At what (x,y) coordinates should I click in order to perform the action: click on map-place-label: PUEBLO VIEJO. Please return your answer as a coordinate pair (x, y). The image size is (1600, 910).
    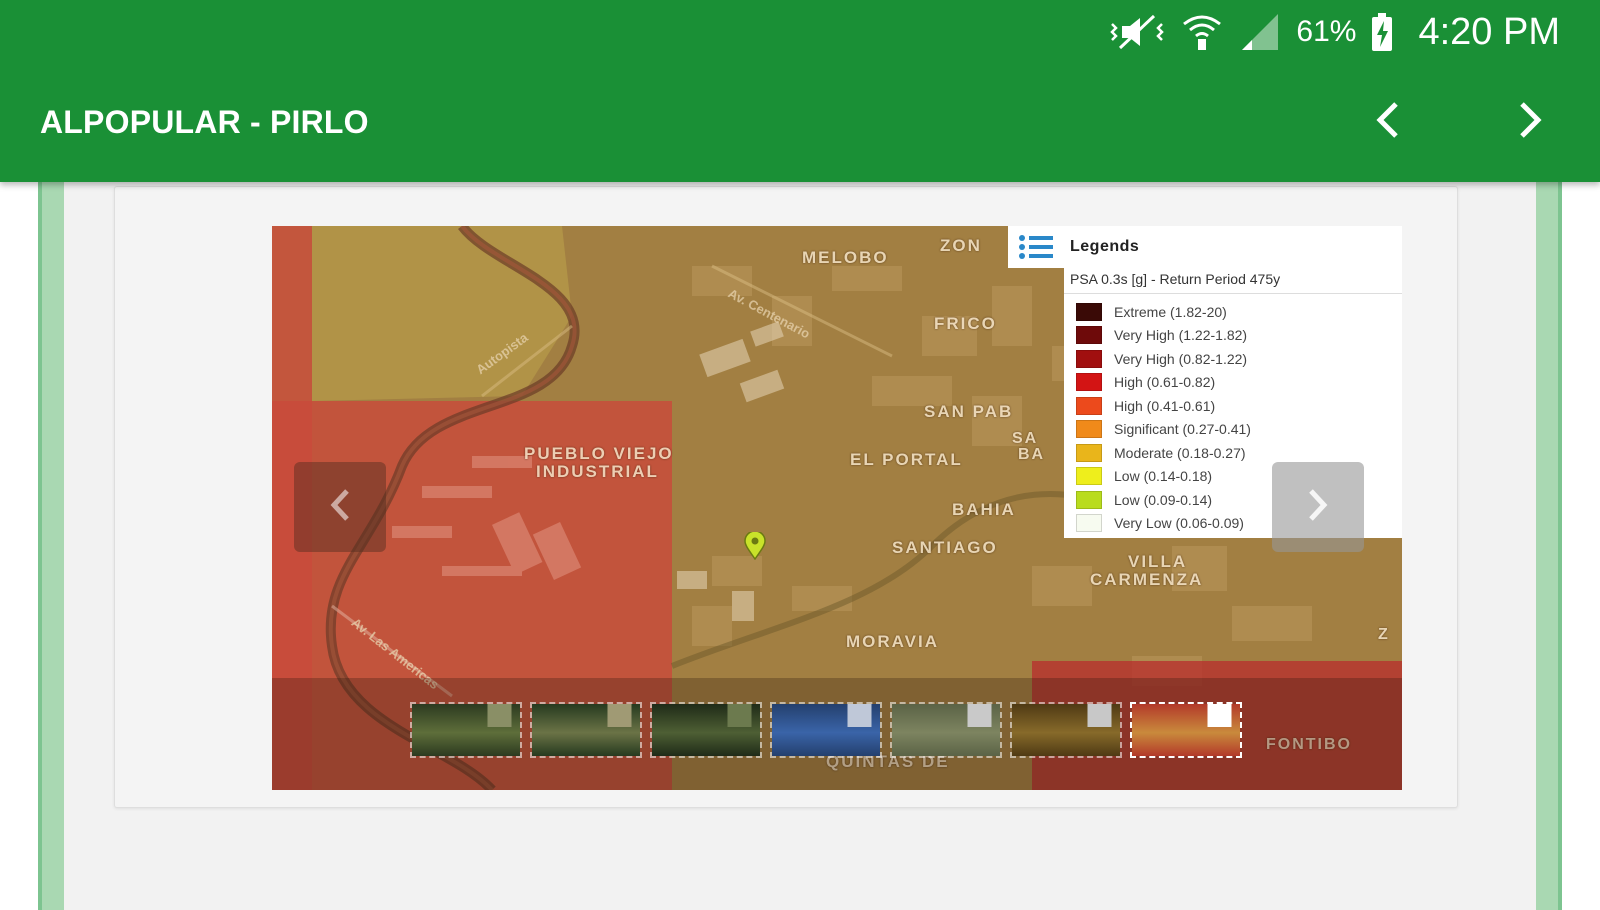
    Looking at the image, I should click on (599, 453).